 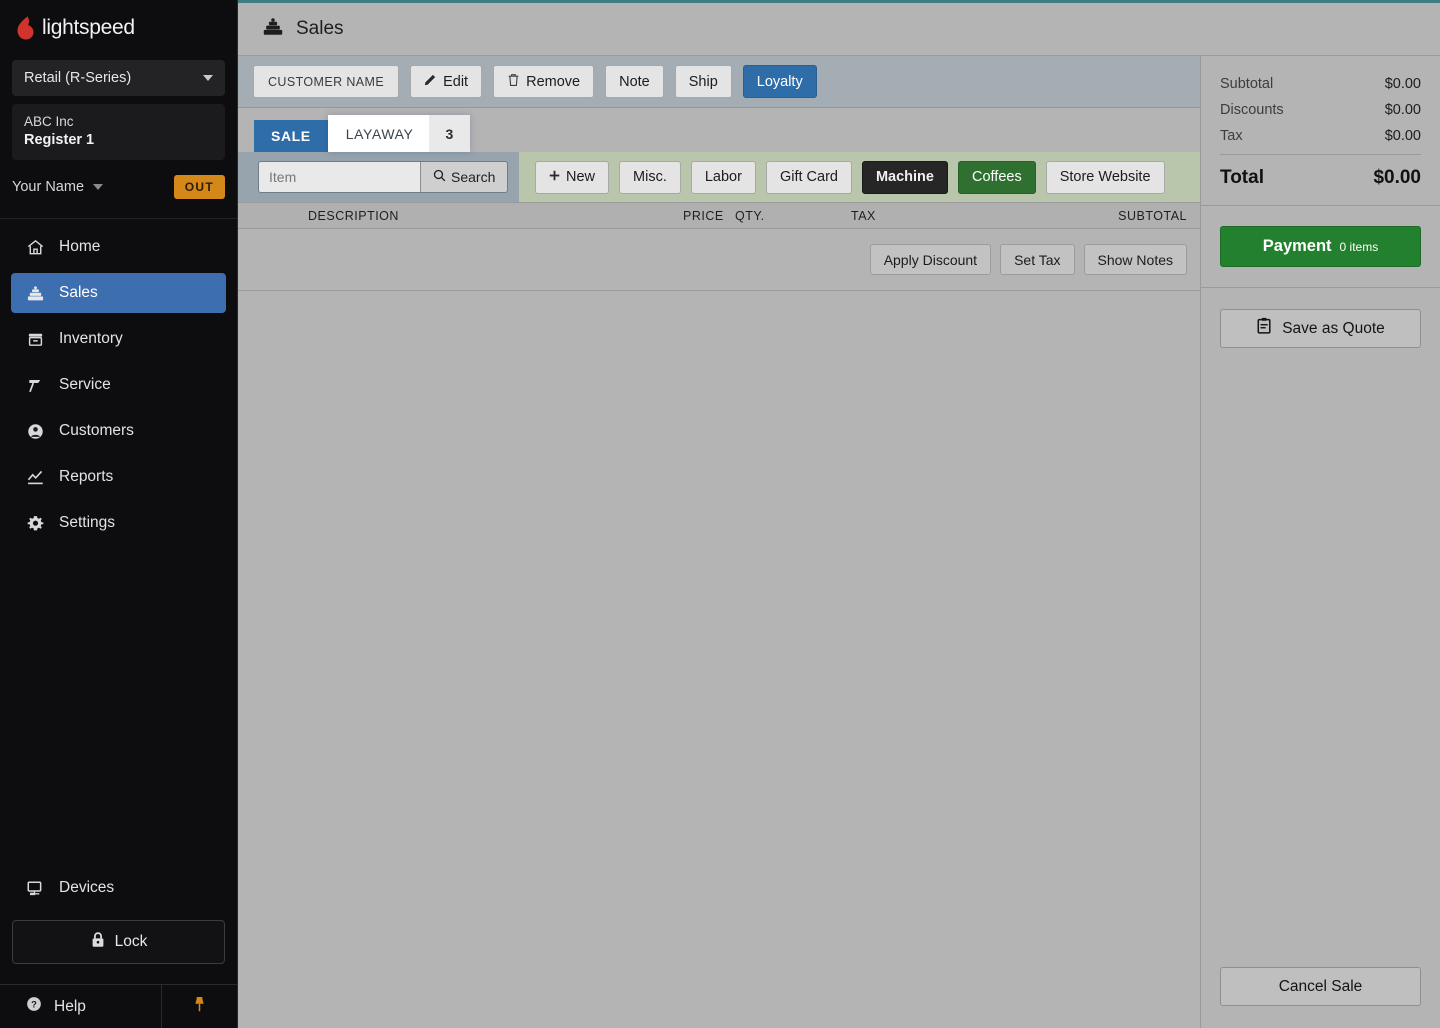 What do you see at coordinates (320, 28) in the screenshot?
I see `page-title: Sales` at bounding box center [320, 28].